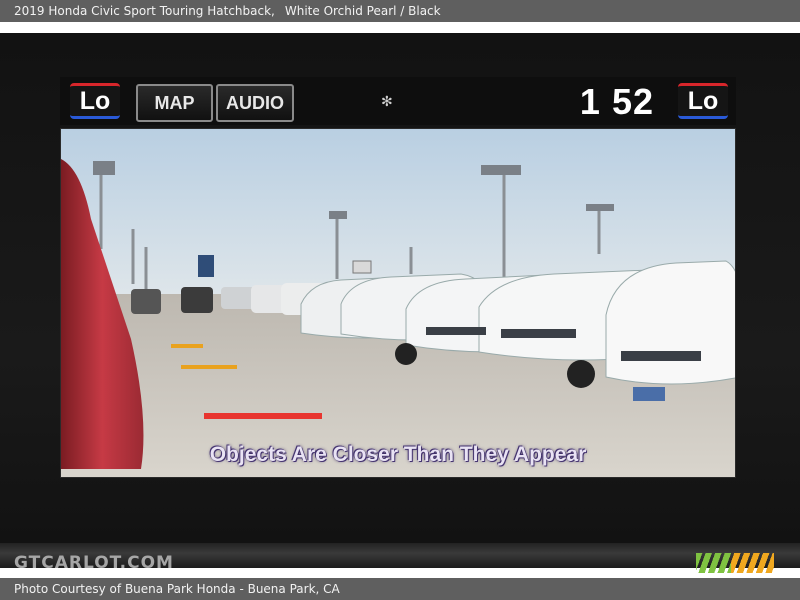 The height and width of the screenshot is (600, 800). I want to click on guide-line-mid, so click(209, 367).